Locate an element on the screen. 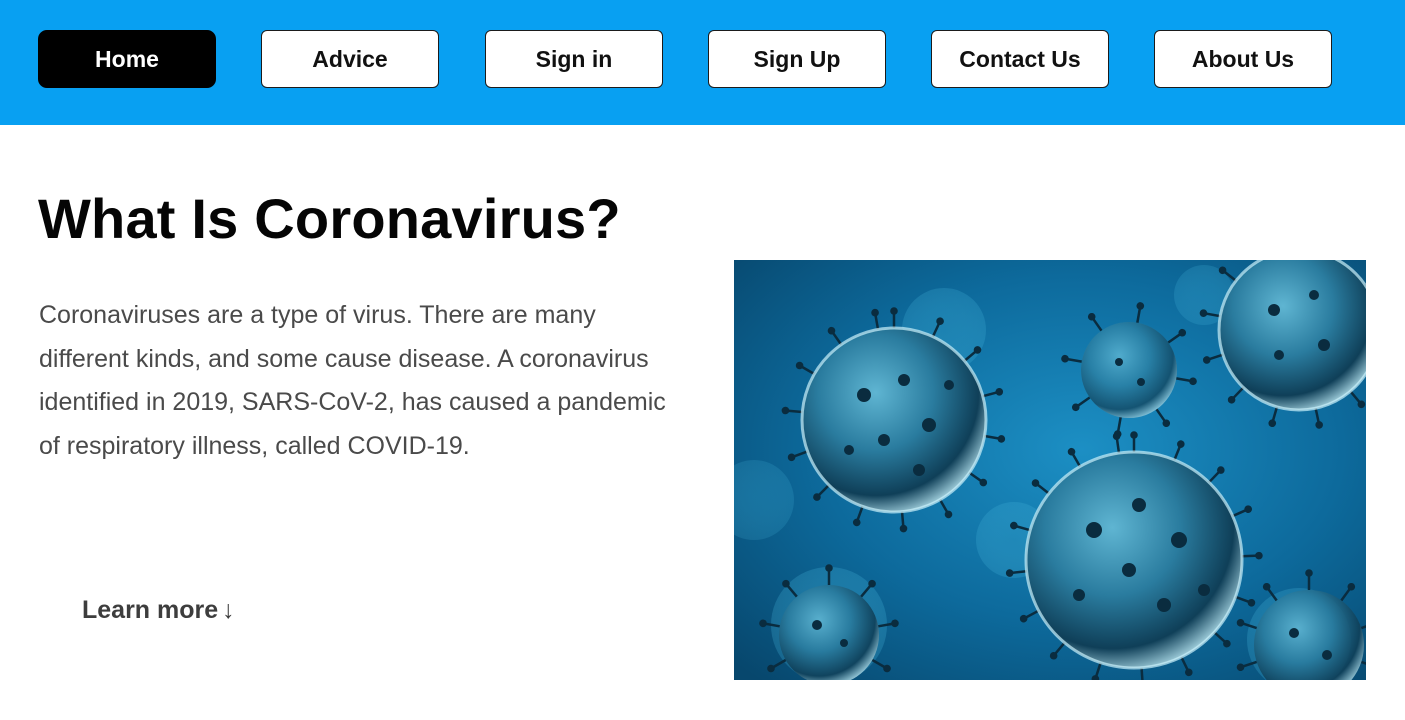 This screenshot has width=1405, height=720. page-title: What Is Coronavirus? is located at coordinates (329, 218).